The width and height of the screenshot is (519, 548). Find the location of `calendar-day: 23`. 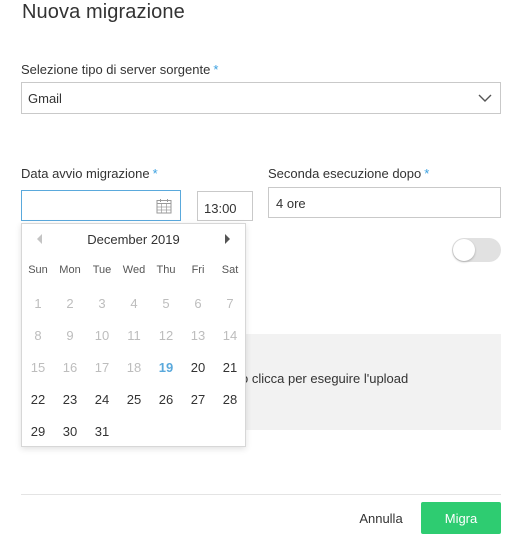

calendar-day: 23 is located at coordinates (70, 399).